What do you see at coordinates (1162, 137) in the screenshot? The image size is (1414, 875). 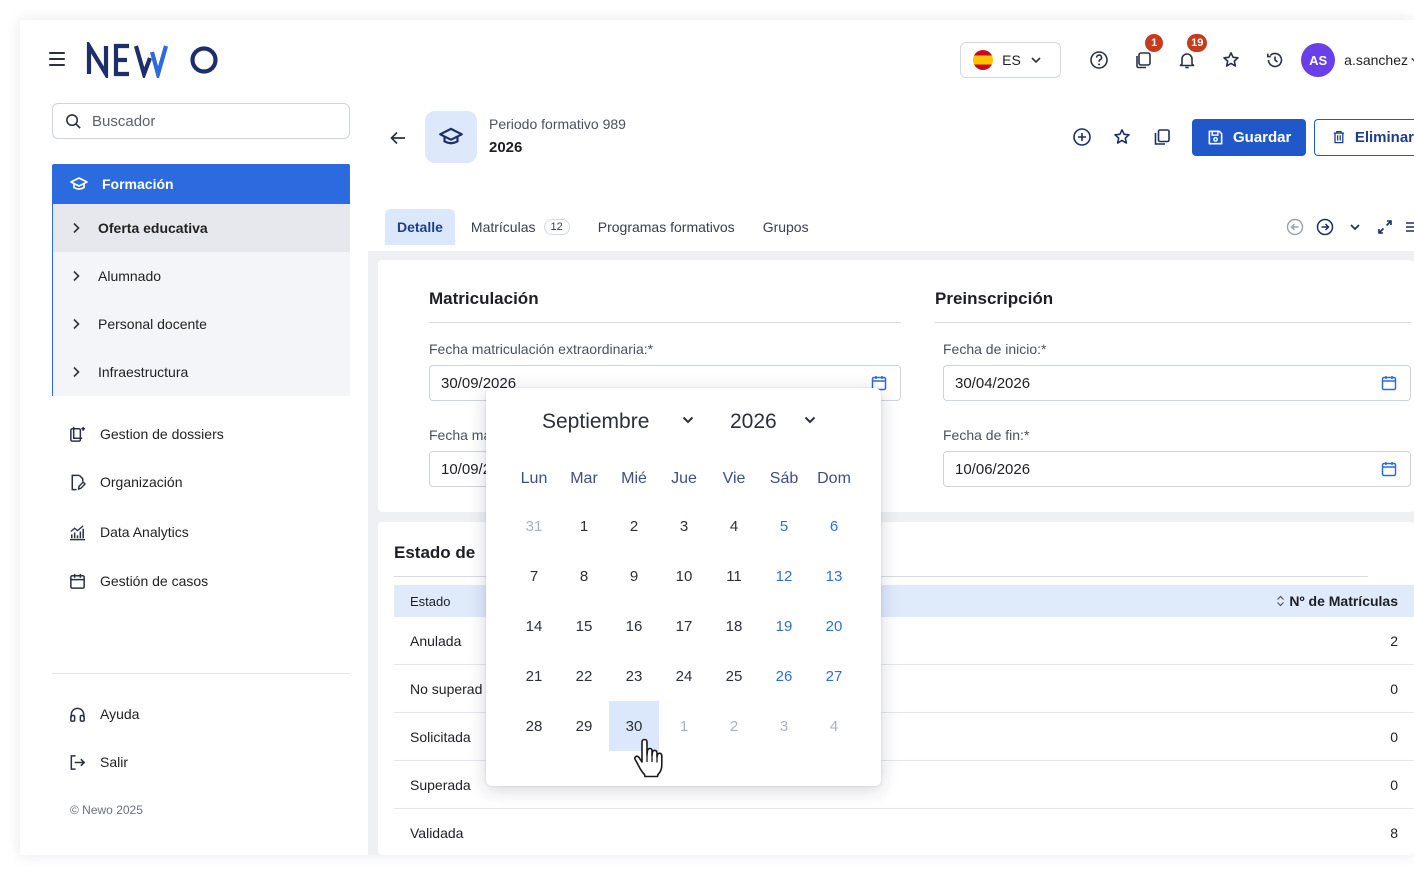 I see `duplicate-button` at bounding box center [1162, 137].